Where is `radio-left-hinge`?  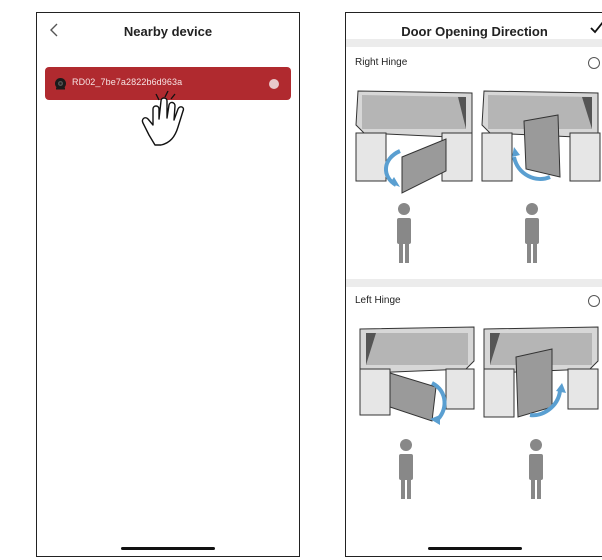
radio-left-hinge is located at coordinates (594, 301).